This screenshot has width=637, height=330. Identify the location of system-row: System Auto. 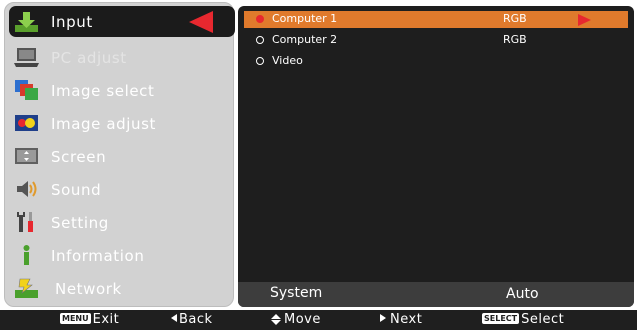
(436, 294).